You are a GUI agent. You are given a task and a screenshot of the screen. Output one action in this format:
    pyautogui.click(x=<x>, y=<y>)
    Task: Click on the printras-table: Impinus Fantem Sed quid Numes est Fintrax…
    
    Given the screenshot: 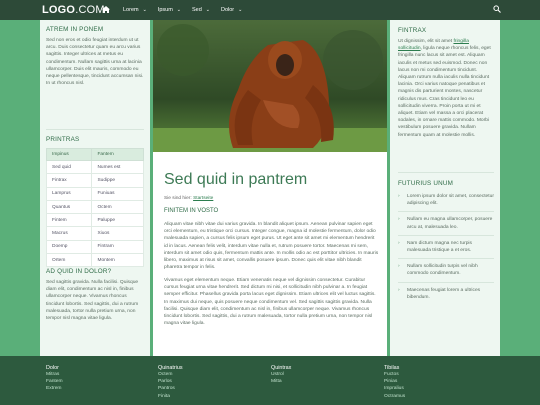 What is the action you would take?
    pyautogui.click(x=94, y=208)
    